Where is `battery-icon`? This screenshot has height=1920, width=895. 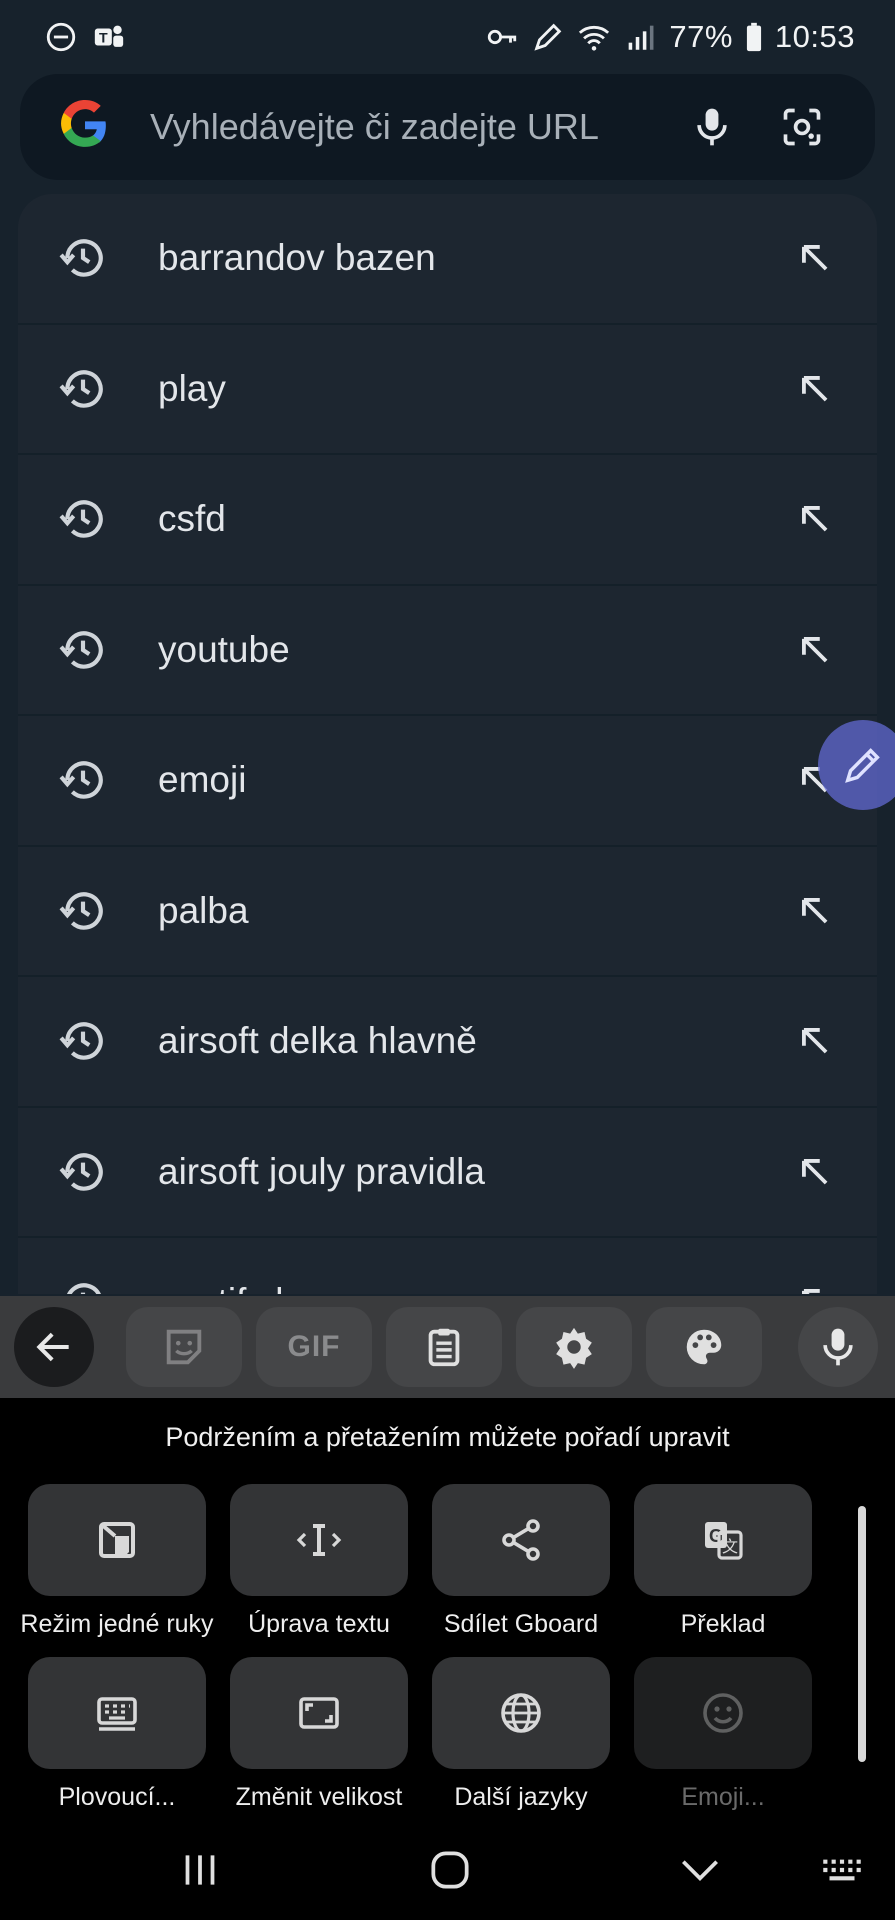
battery-icon is located at coordinates (754, 37).